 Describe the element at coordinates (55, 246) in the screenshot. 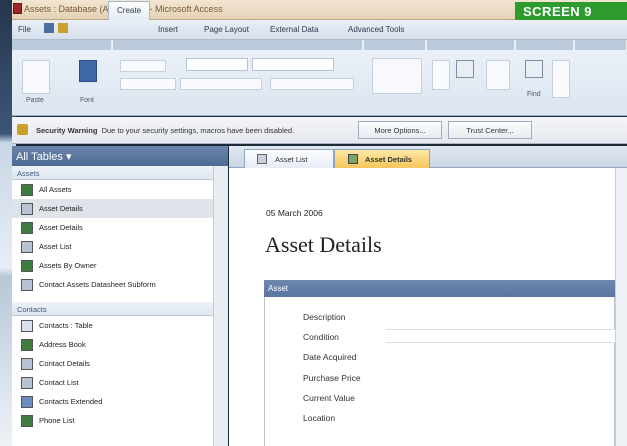

I see `nav-item-label: Asset List` at that location.